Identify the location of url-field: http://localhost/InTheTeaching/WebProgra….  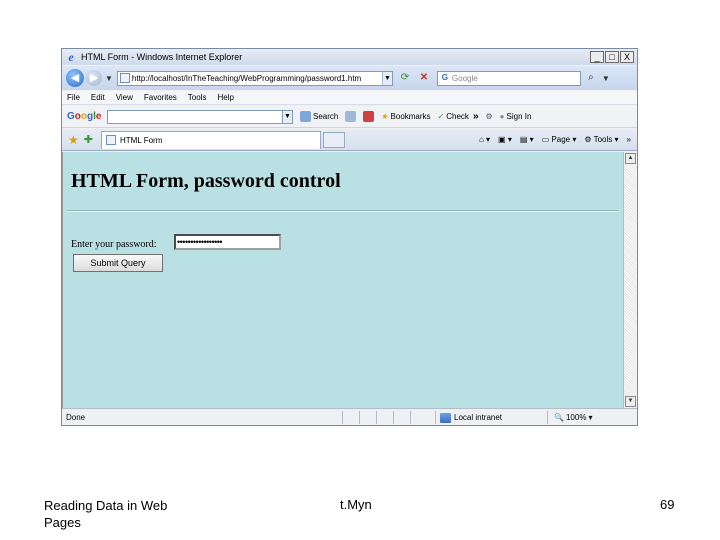
(254, 78).